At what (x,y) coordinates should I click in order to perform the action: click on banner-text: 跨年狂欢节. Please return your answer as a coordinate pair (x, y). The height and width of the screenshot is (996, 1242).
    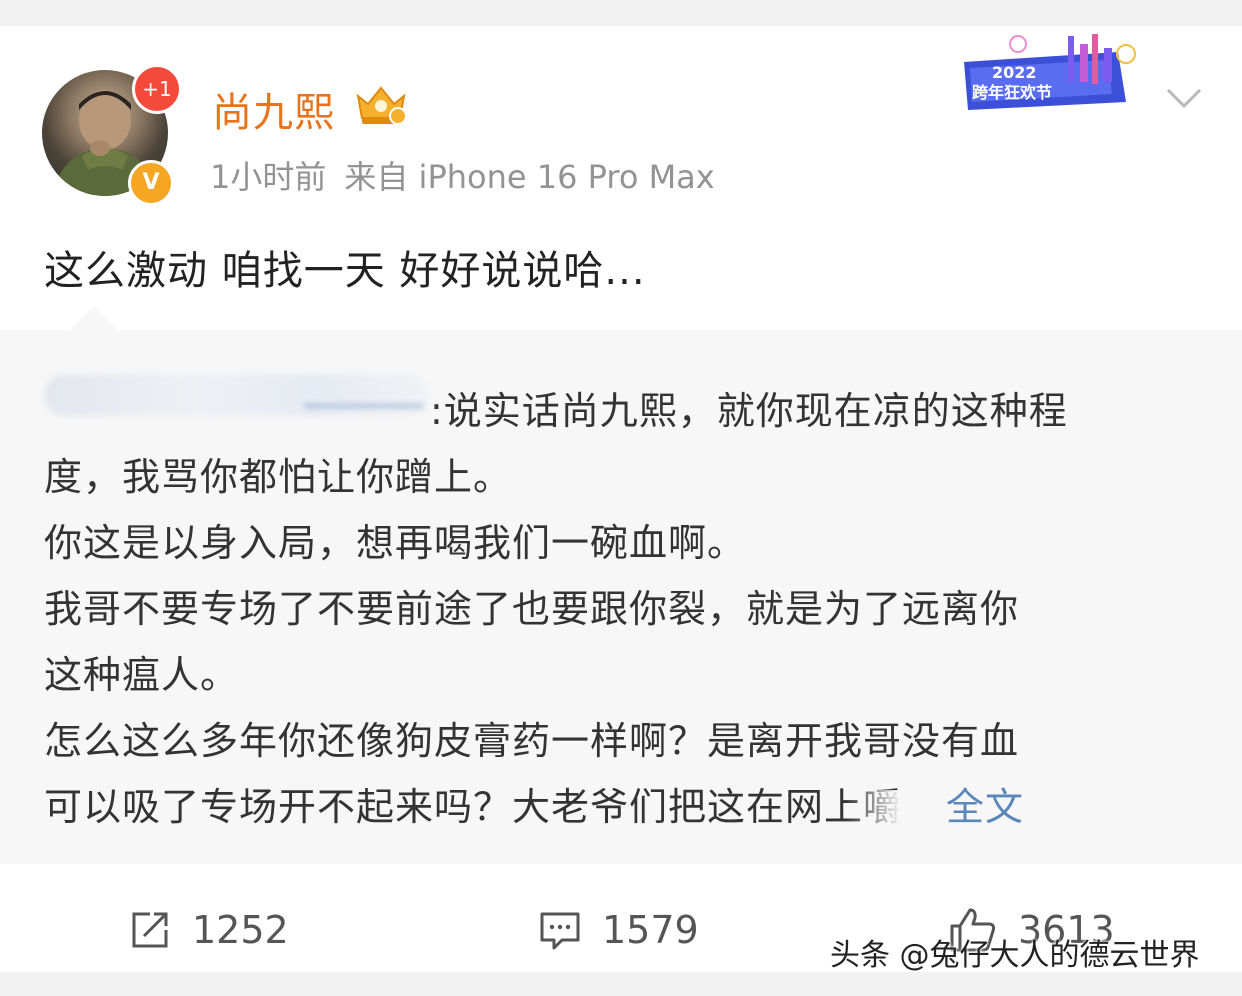
    Looking at the image, I should click on (1012, 92).